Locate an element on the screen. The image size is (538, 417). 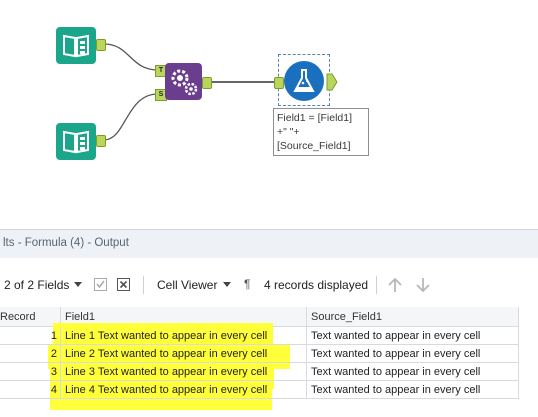
append-output-anchor is located at coordinates (207, 83).